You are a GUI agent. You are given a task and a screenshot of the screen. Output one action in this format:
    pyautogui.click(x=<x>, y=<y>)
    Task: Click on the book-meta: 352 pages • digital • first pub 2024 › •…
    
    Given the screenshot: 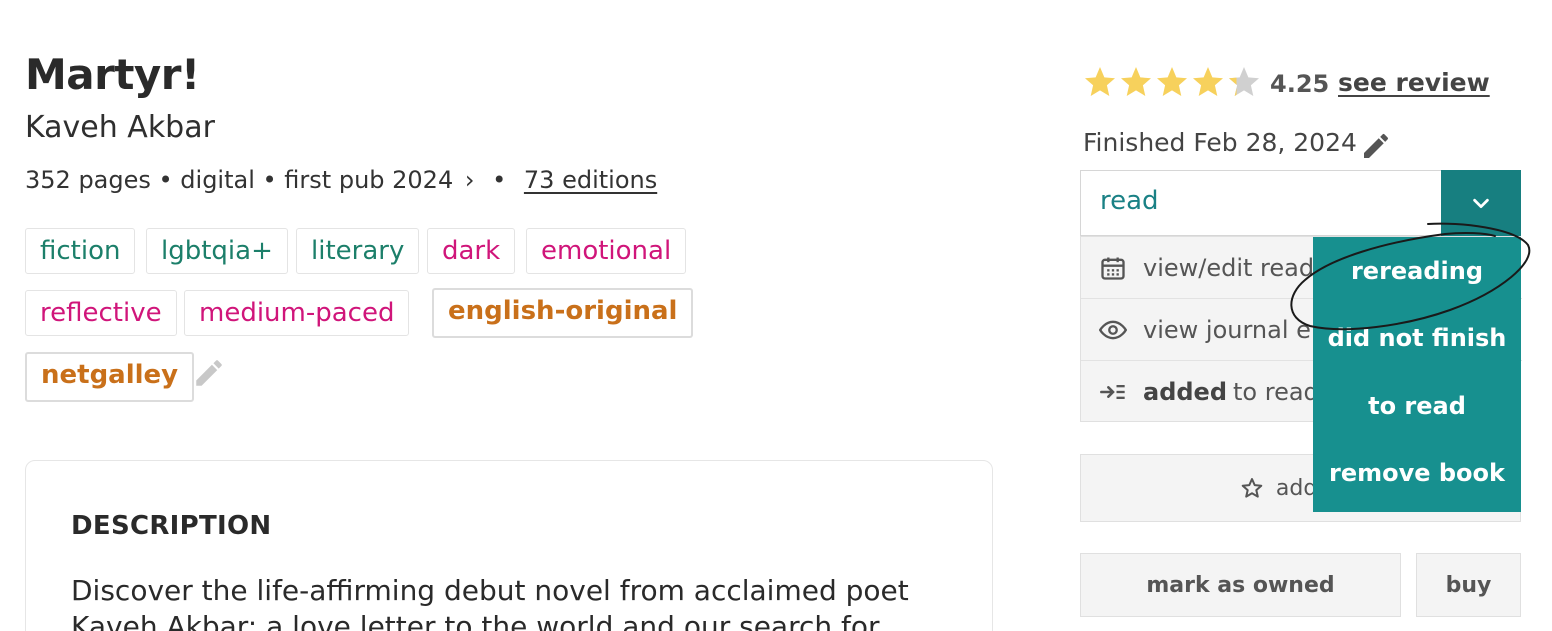 What is the action you would take?
    pyautogui.click(x=341, y=180)
    